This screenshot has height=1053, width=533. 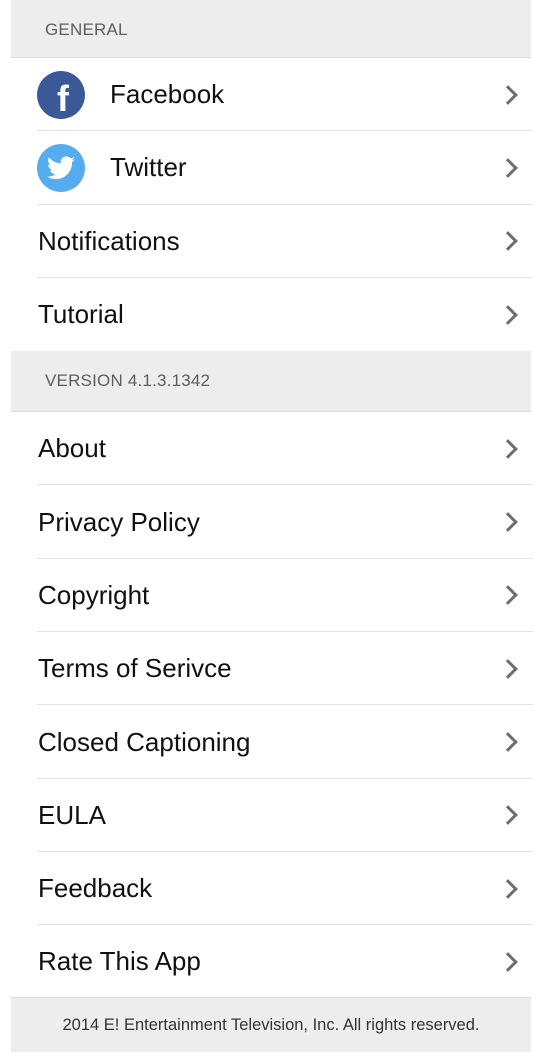 What do you see at coordinates (266, 449) in the screenshot?
I see `settings-item-about: About` at bounding box center [266, 449].